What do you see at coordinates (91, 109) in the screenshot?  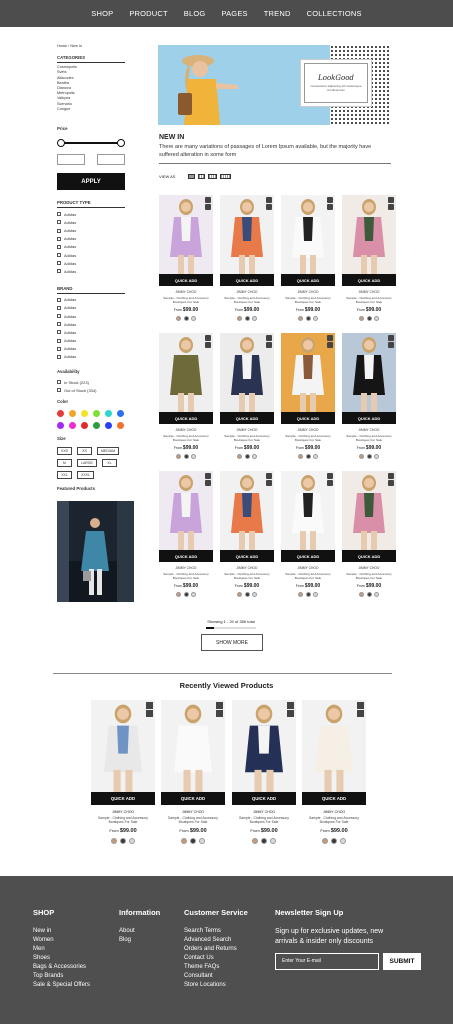 I see `category-link: Congue` at bounding box center [91, 109].